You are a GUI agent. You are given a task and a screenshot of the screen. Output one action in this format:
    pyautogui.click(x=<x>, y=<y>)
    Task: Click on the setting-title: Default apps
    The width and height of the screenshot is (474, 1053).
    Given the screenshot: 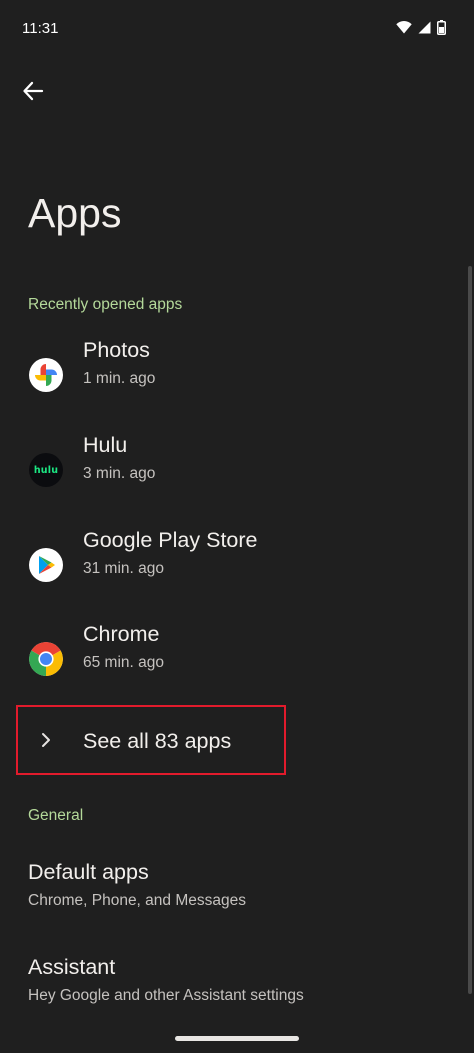 What is the action you would take?
    pyautogui.click(x=88, y=872)
    